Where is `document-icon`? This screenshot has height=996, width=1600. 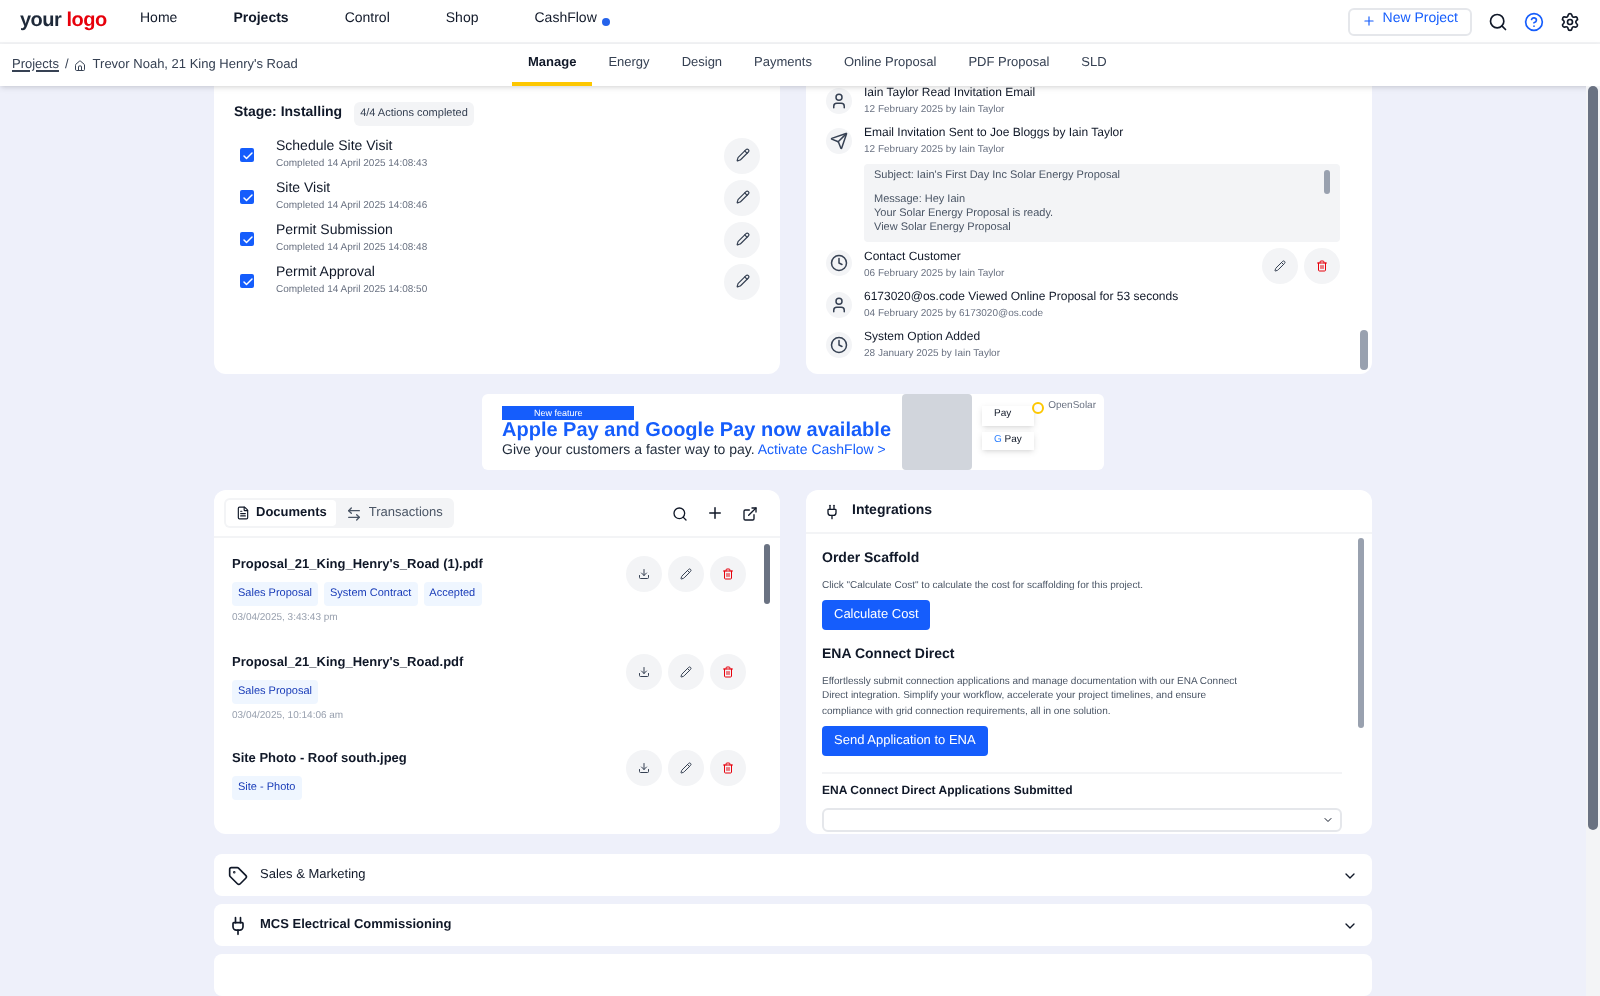 document-icon is located at coordinates (243, 513).